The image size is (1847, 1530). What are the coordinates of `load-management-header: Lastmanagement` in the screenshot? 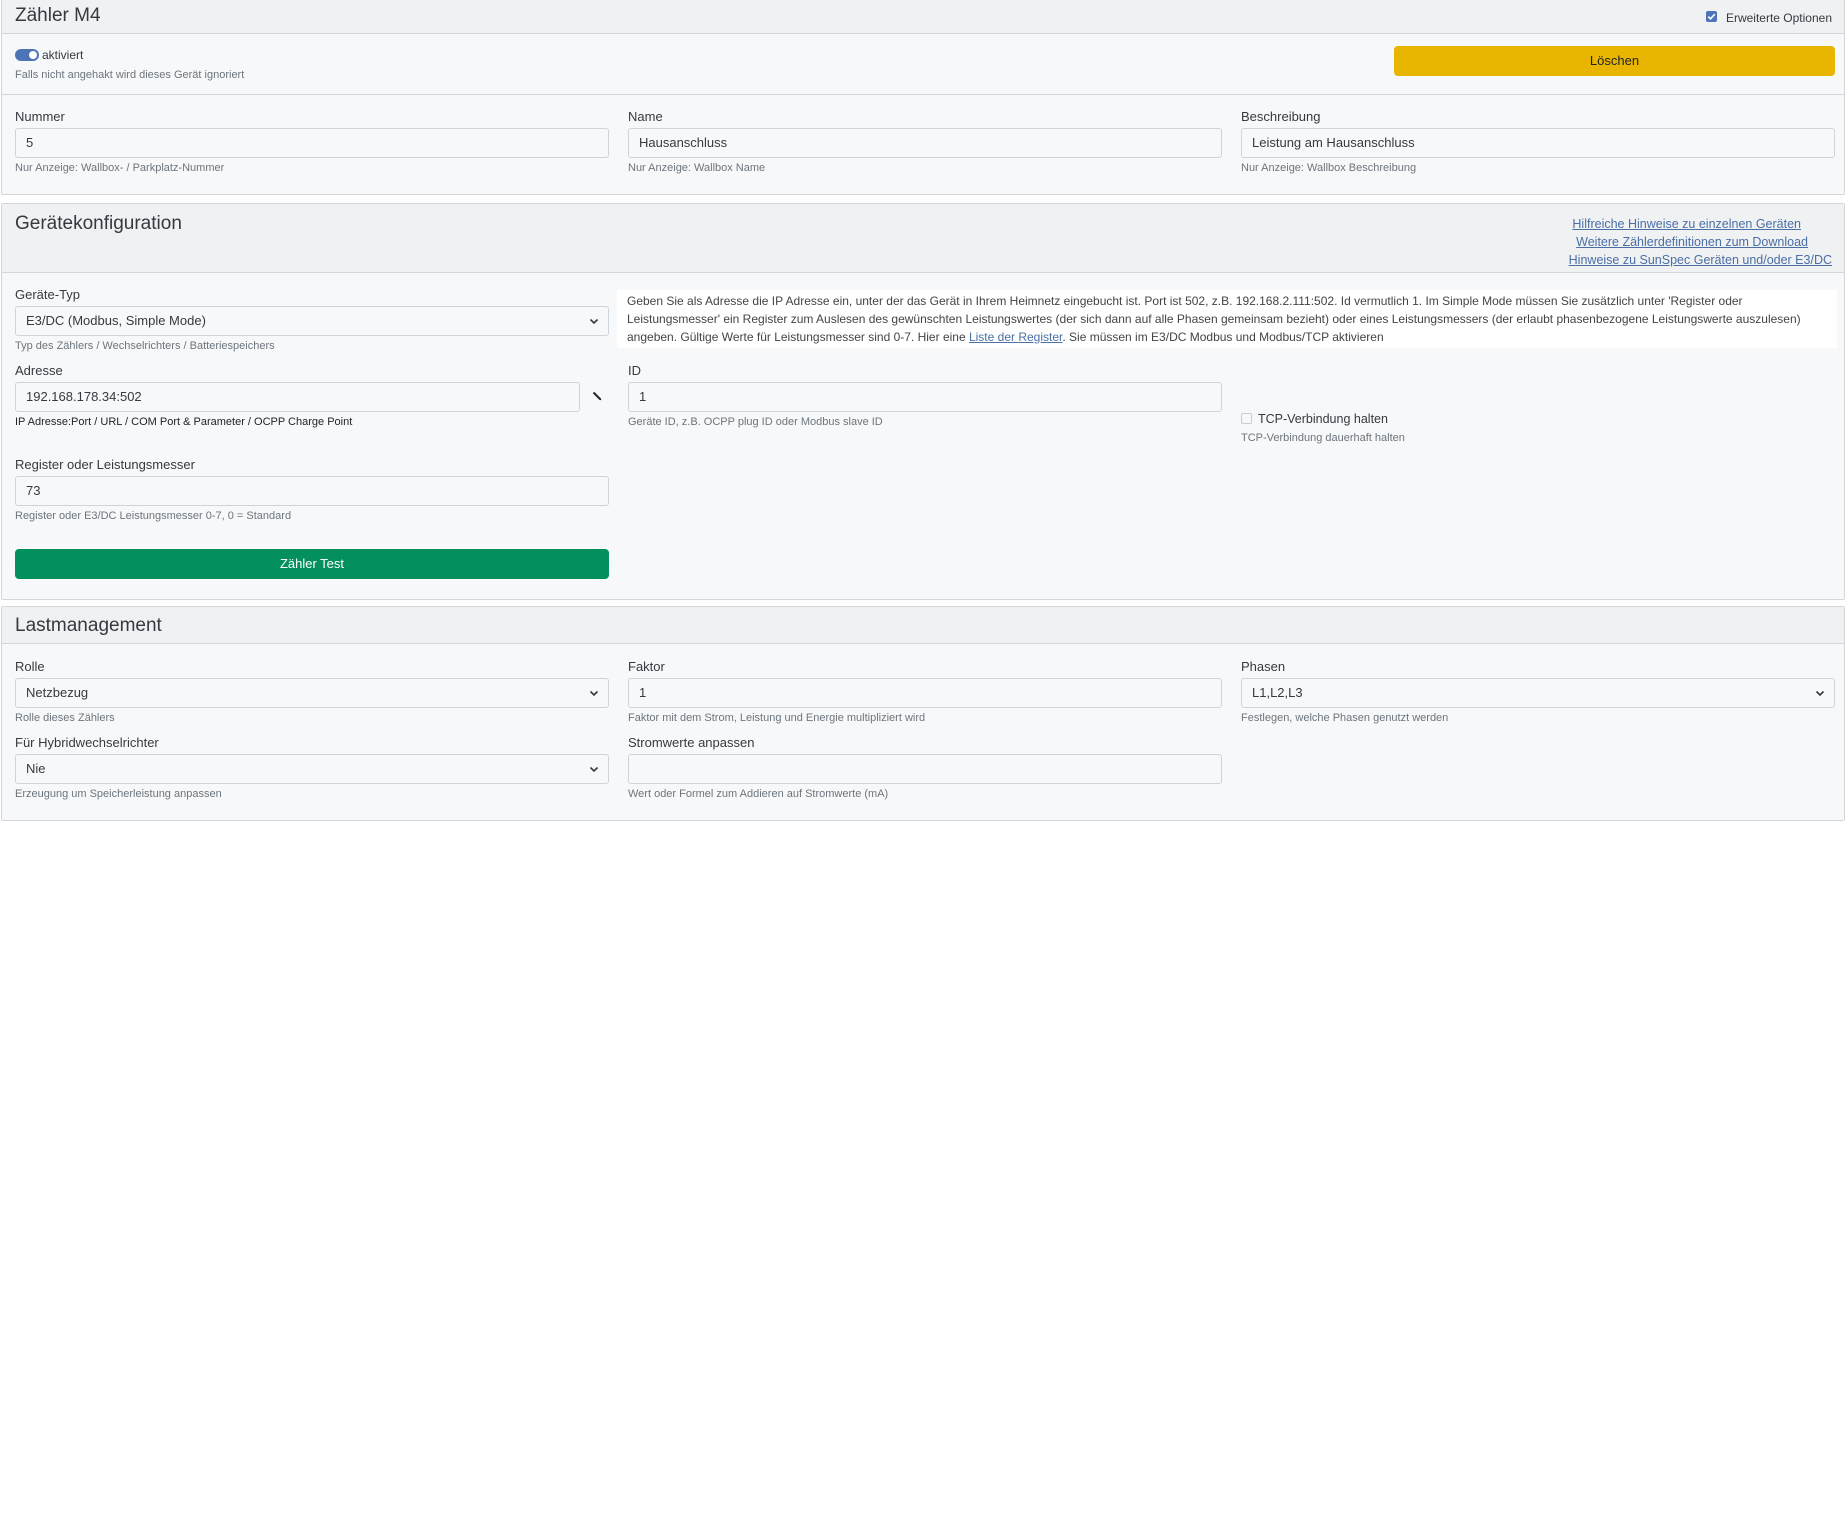 It's located at (923, 625).